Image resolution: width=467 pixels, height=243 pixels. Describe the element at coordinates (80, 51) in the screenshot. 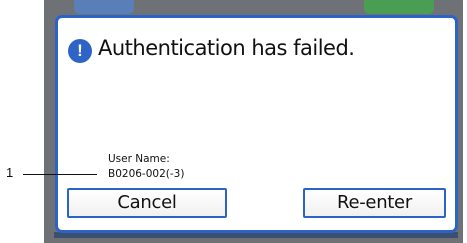

I see `alert-icon: !` at that location.